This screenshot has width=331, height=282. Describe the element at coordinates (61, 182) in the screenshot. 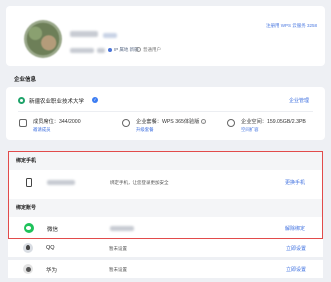

I see `phone-number-redacted` at that location.